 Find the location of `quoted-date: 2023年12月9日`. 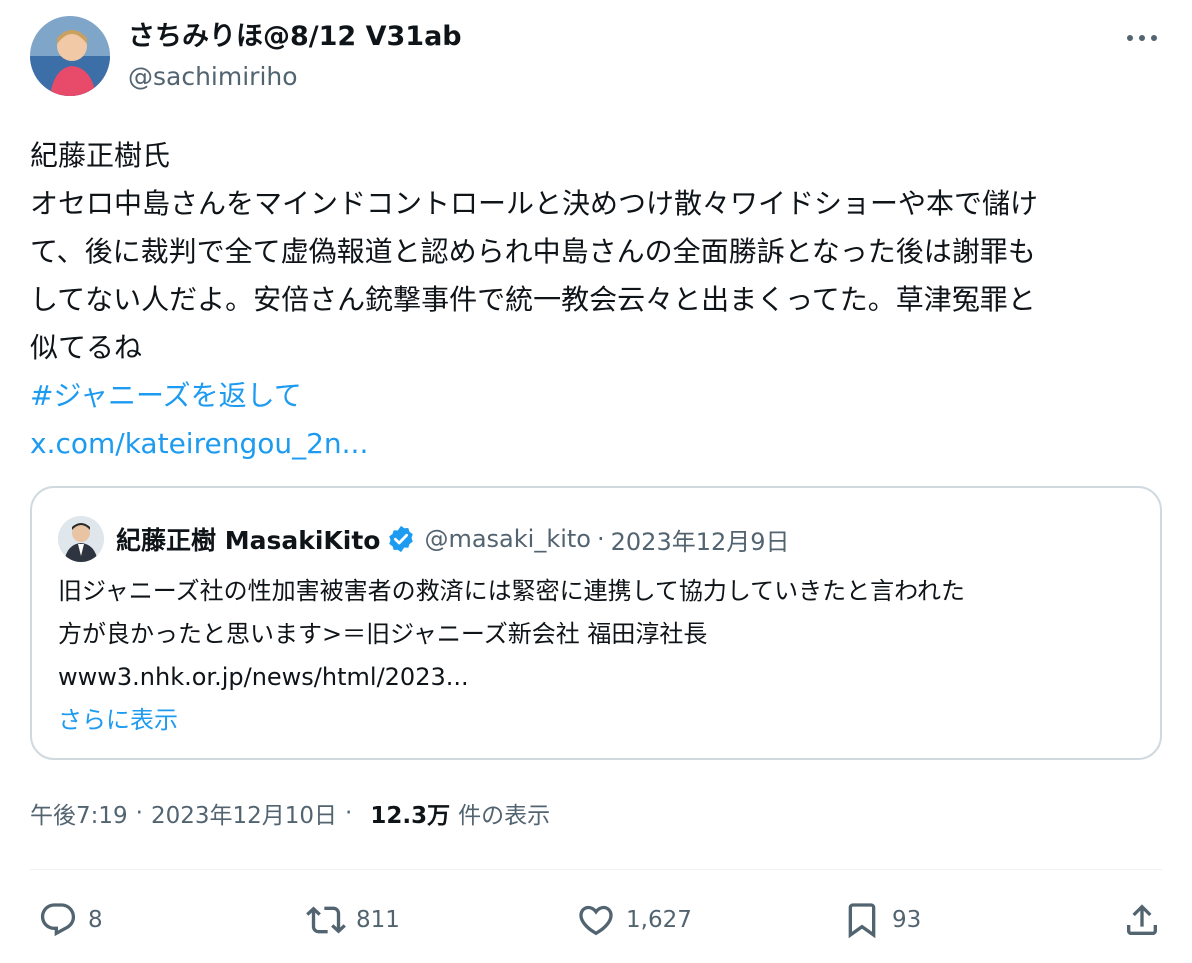

quoted-date: 2023年12月9日 is located at coordinates (700, 539).